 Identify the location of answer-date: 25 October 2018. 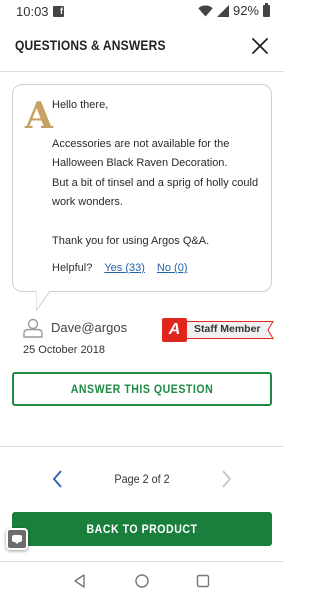
(64, 350).